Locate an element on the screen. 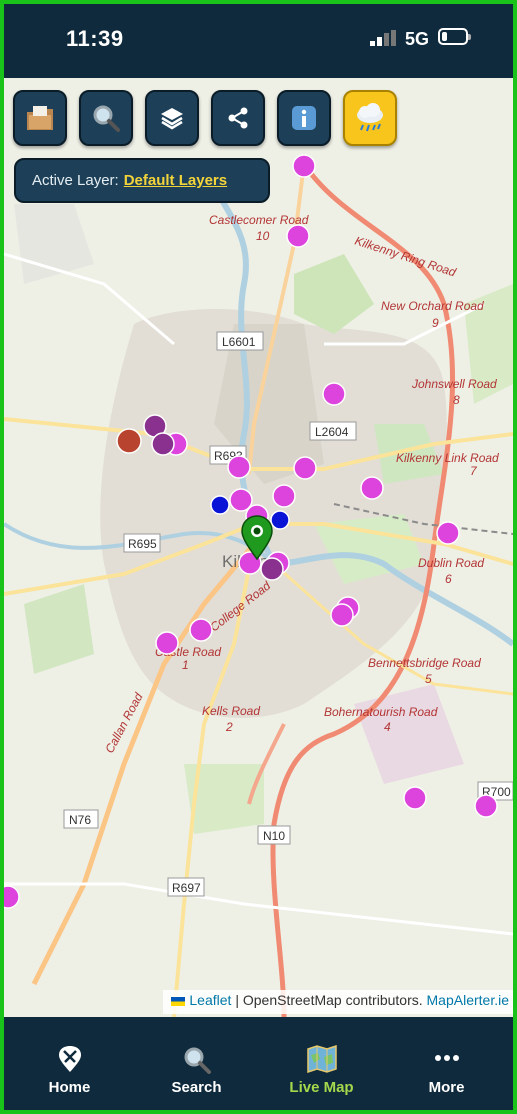 This screenshot has width=517, height=1114. folder-icon is located at coordinates (40, 118).